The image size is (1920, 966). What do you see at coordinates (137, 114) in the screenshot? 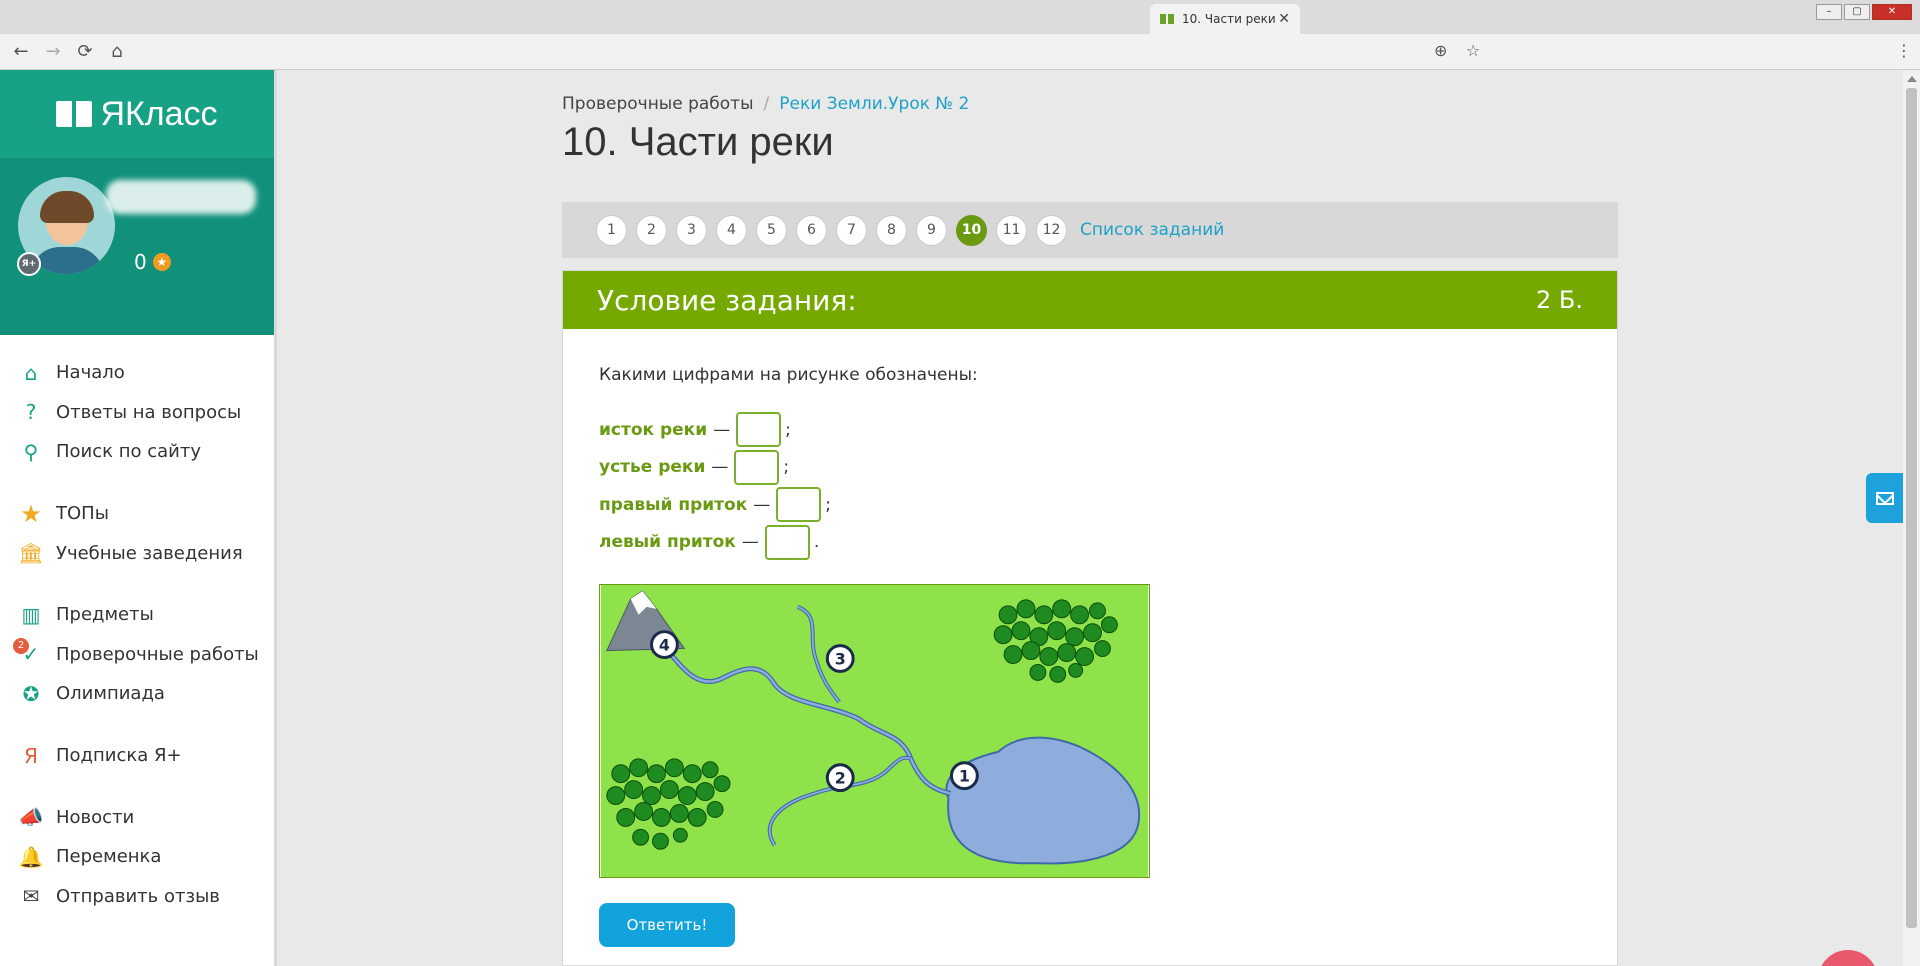
I see `brand-logo: ЯКласс` at bounding box center [137, 114].